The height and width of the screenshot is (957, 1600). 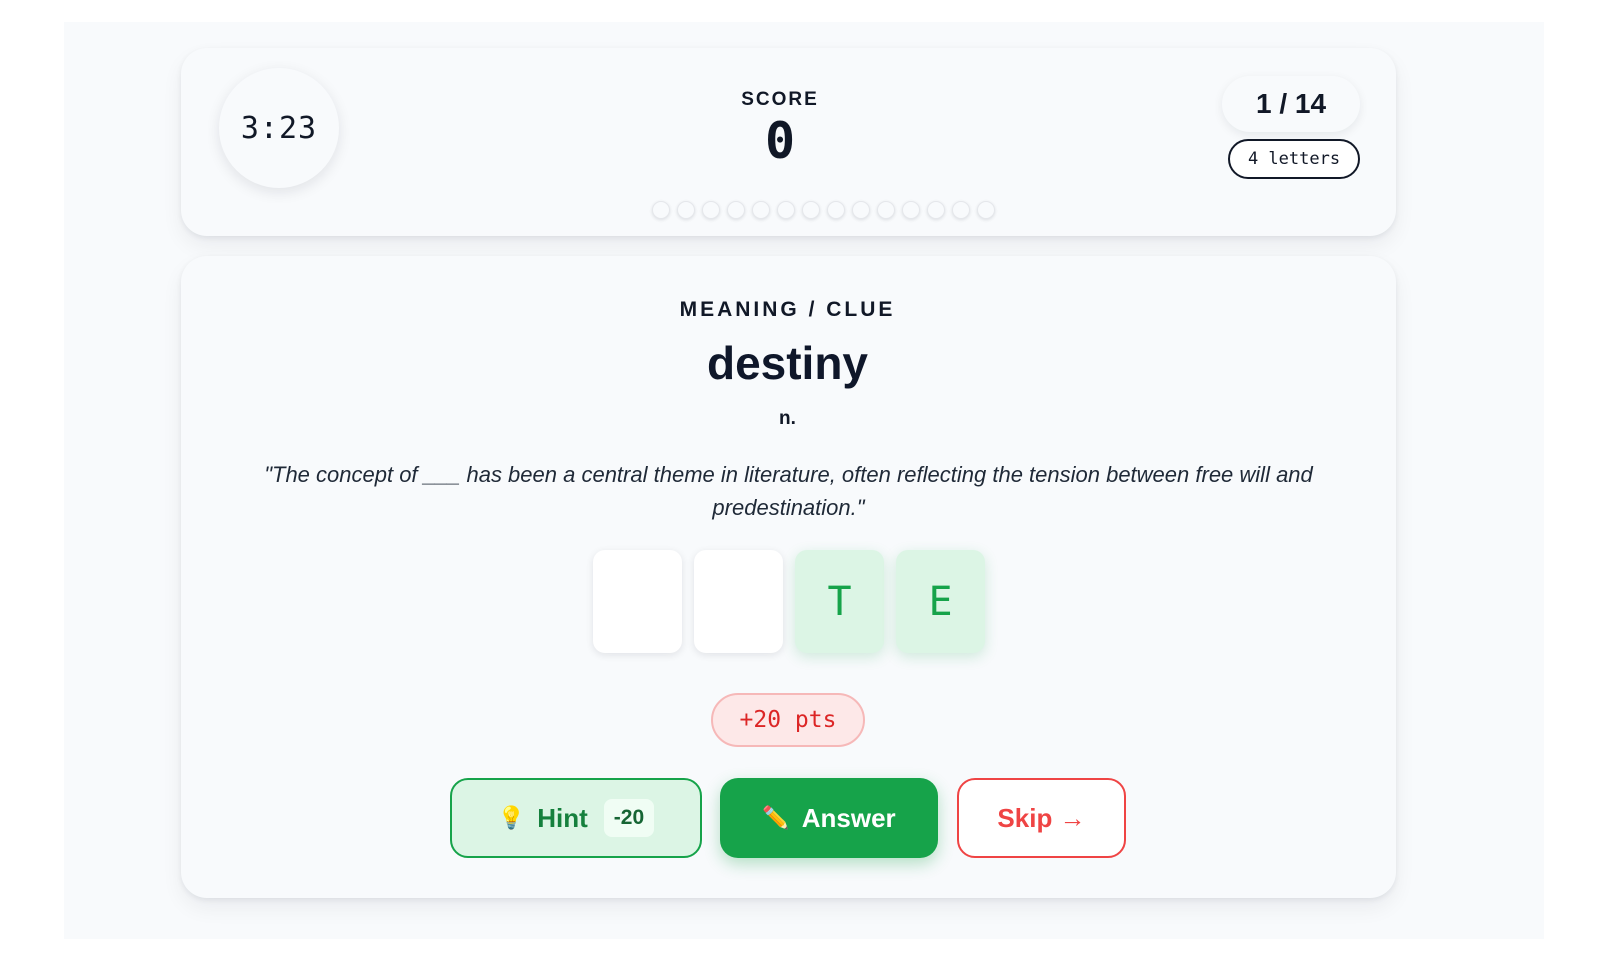 What do you see at coordinates (1294, 159) in the screenshot?
I see `letters-count-badge: 4 letters` at bounding box center [1294, 159].